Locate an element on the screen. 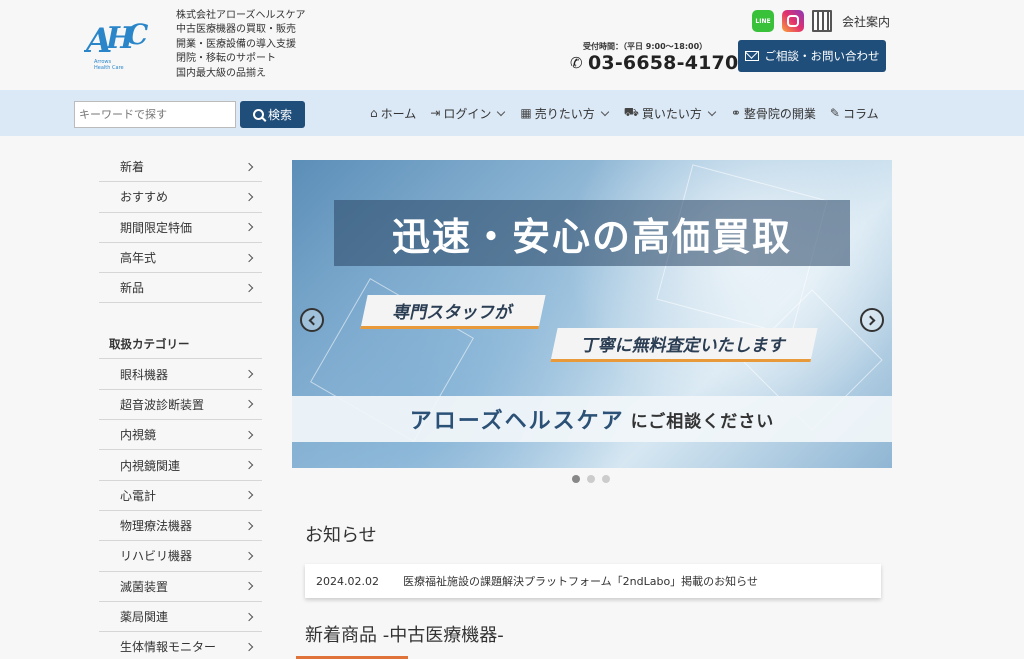 This screenshot has height=659, width=1024. phone-icon: ✆ is located at coordinates (576, 63).